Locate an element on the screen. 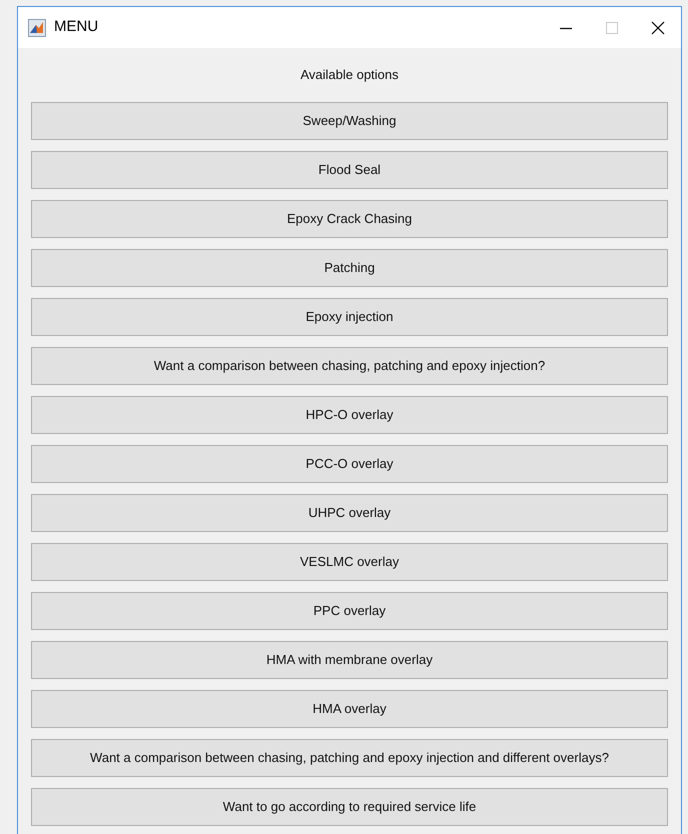 The image size is (688, 834). option-button: Sweep/Washing is located at coordinates (349, 121).